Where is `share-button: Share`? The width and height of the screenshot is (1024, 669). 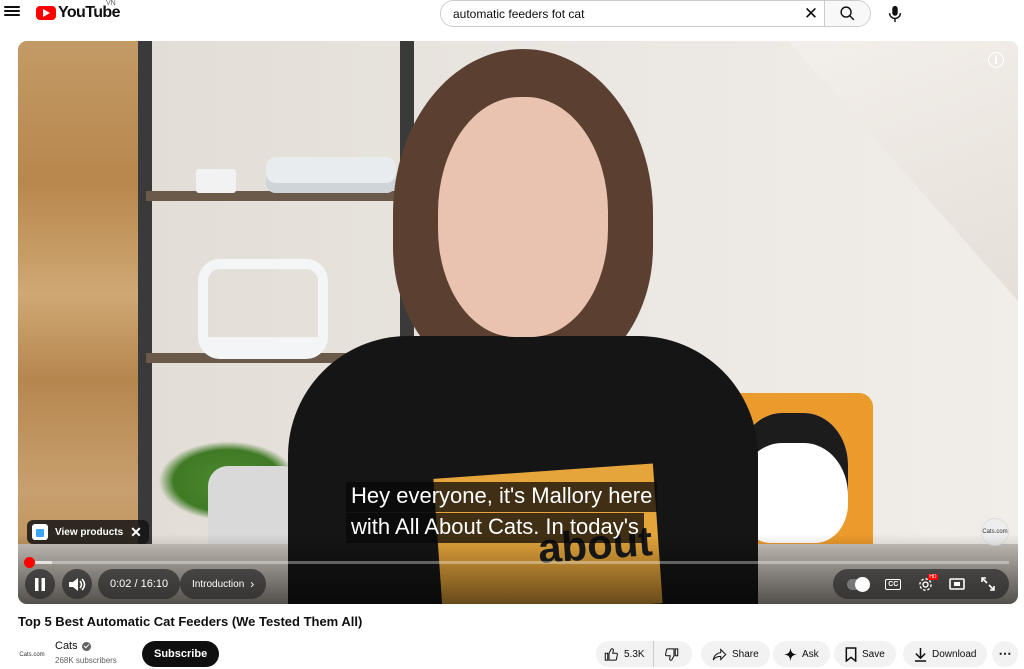
share-button: Share is located at coordinates (735, 654).